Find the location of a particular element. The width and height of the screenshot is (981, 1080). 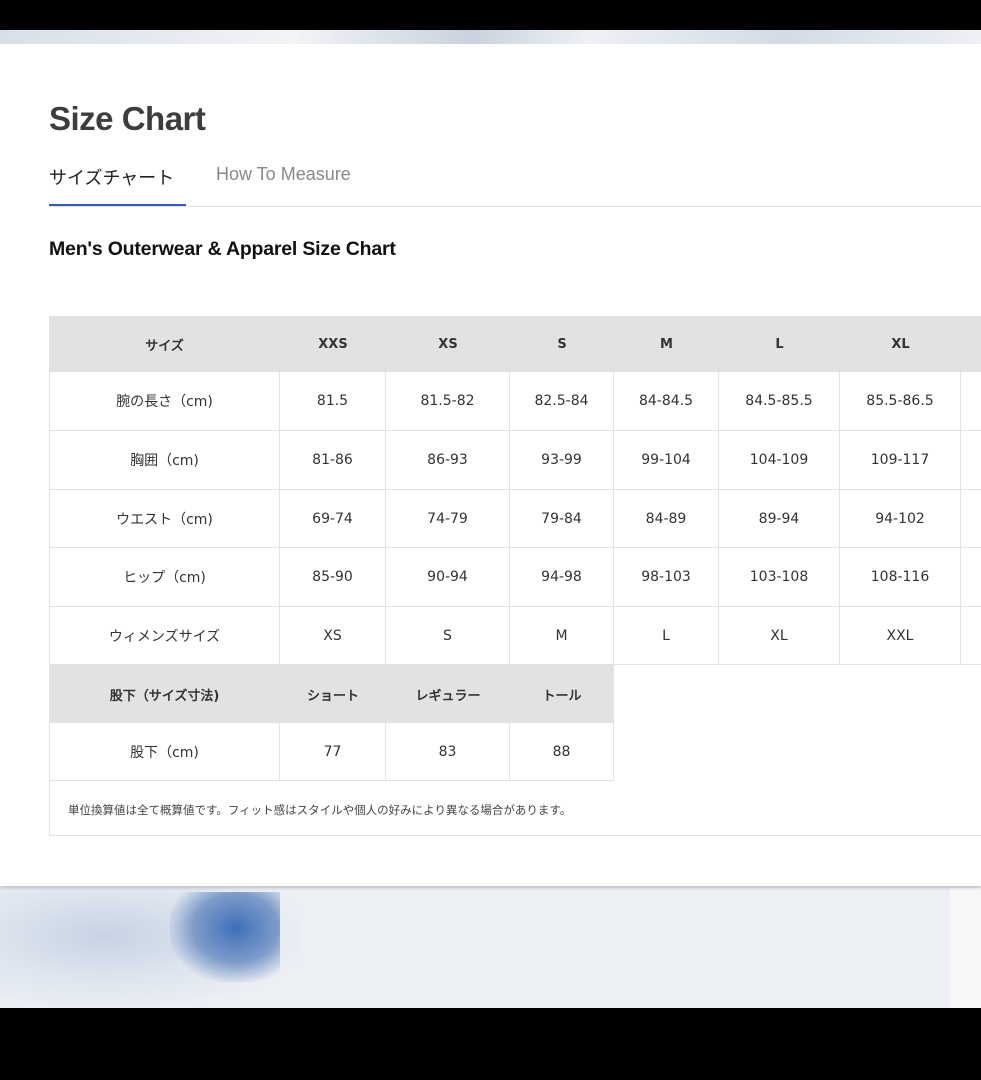

tab-divider is located at coordinates (515, 206).